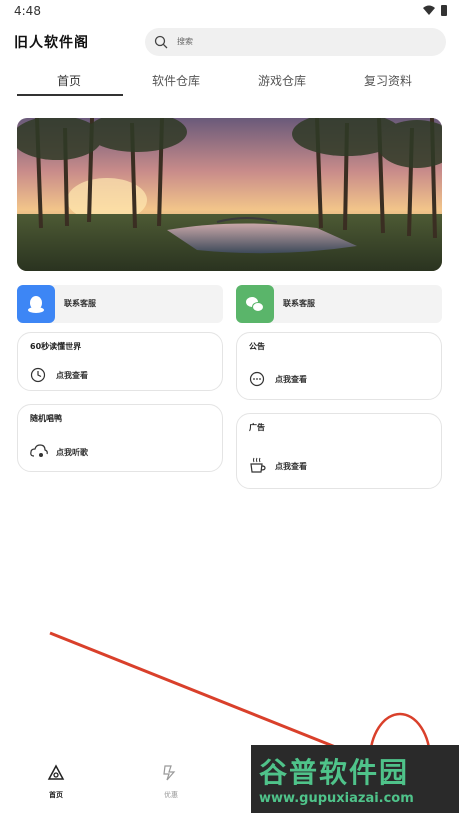  What do you see at coordinates (69, 80) in the screenshot?
I see `tab-home: 首页` at bounding box center [69, 80].